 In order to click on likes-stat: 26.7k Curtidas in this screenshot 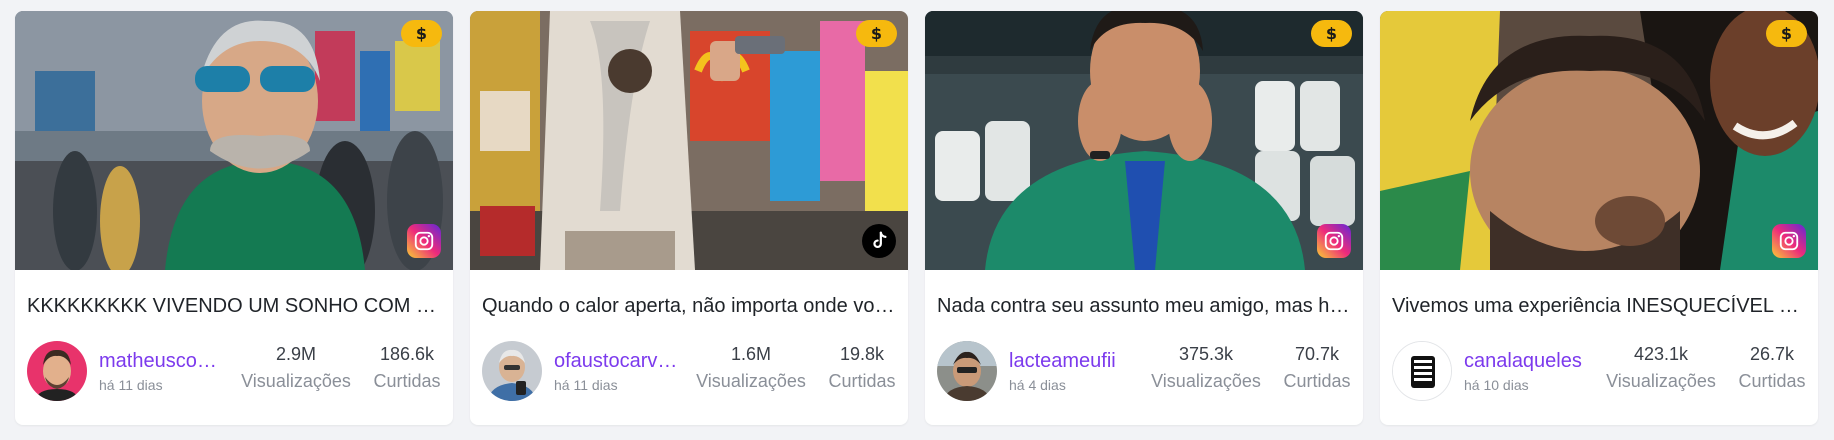, I will do `click(1772, 368)`.